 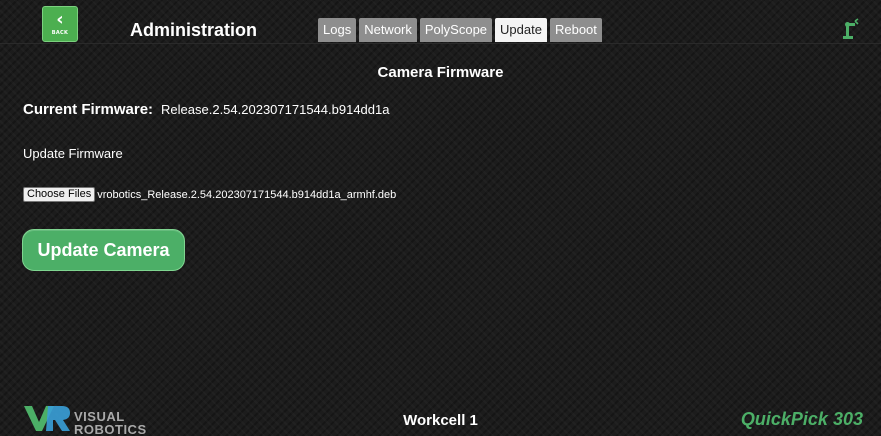 I want to click on product-name: QuickPick 303, so click(x=802, y=419).